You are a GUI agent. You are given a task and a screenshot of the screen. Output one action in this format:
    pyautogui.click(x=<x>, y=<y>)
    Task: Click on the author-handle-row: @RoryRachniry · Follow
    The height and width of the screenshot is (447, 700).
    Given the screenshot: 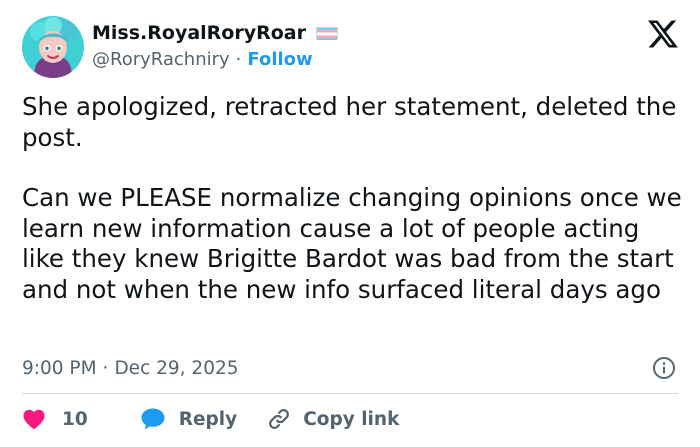 What is the action you would take?
    pyautogui.click(x=202, y=59)
    